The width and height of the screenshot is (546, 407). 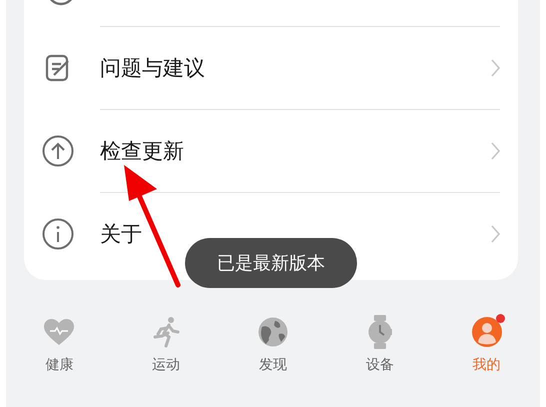 I want to click on tab: 运动, so click(x=166, y=344).